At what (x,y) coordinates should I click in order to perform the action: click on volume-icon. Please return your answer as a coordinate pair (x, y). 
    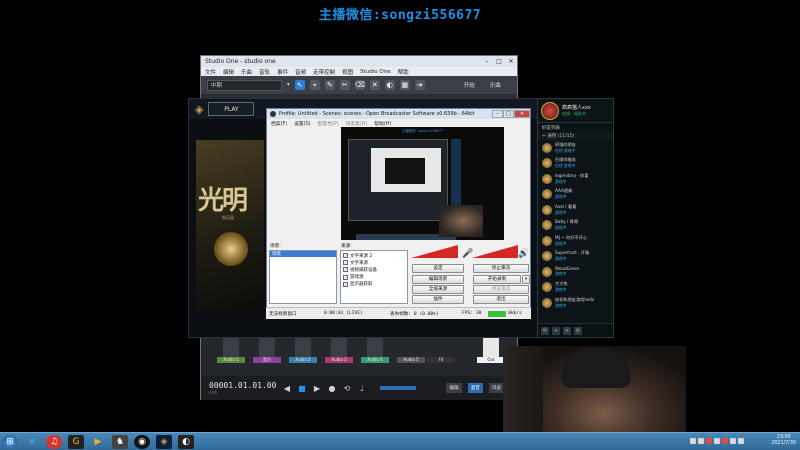
    Looking at the image, I should click on (741, 441).